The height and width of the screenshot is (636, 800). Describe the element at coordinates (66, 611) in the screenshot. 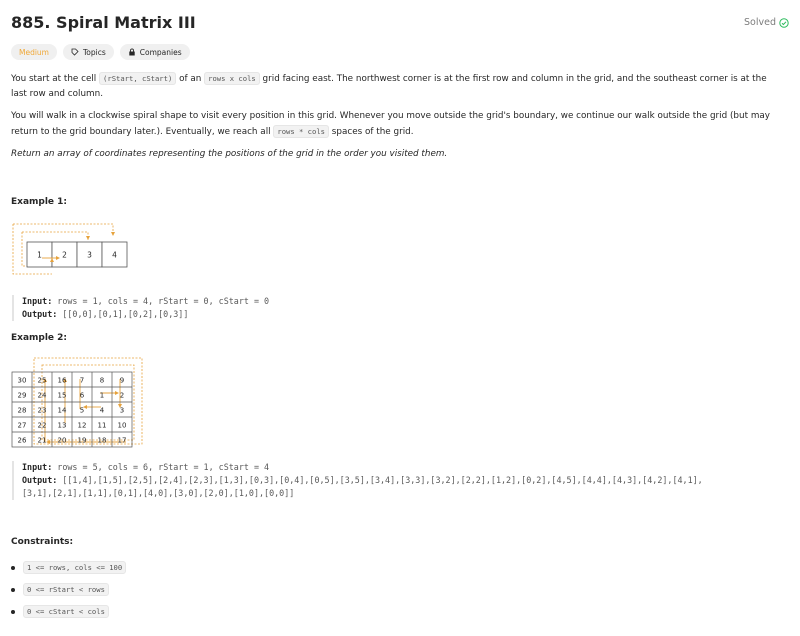

I see `constraint-code: 0 <= cStart < cols` at that location.